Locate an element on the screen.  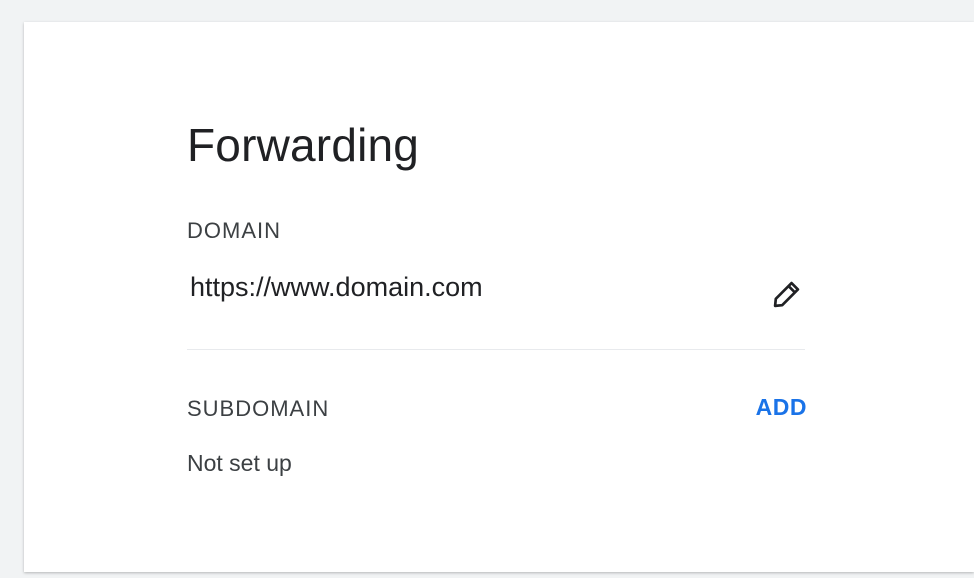
domain-value: https://www.domain.com is located at coordinates (336, 287).